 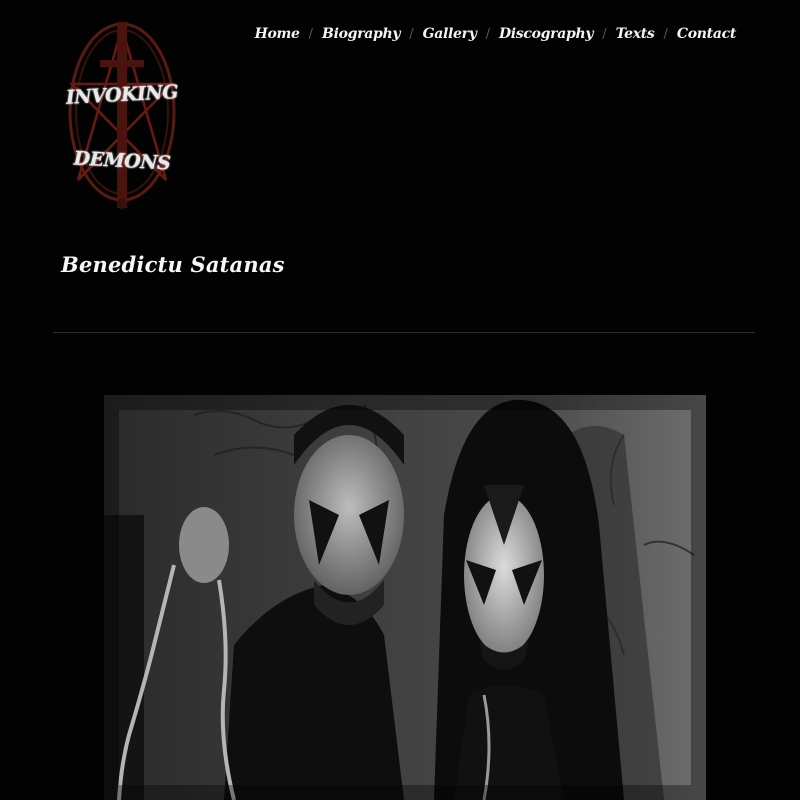 What do you see at coordinates (450, 34) in the screenshot?
I see `nav-gallery: Gallery` at bounding box center [450, 34].